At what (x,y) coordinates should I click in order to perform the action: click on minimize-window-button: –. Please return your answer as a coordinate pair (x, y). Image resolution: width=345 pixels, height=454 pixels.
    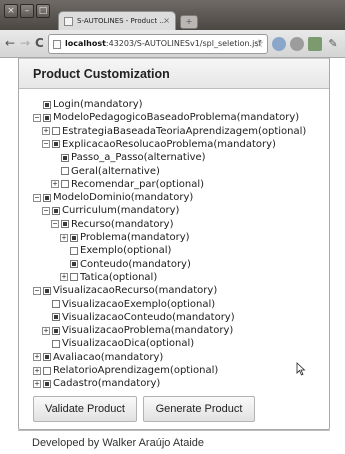
    Looking at the image, I should click on (27, 11).